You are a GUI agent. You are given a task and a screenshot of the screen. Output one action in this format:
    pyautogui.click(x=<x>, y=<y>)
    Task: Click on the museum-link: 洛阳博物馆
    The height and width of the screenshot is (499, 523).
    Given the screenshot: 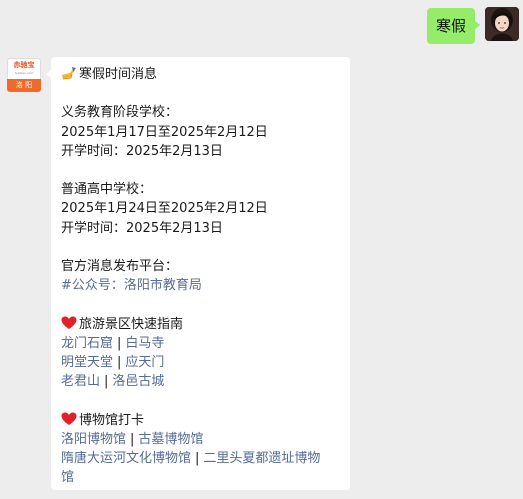 What is the action you would take?
    pyautogui.click(x=93, y=439)
    